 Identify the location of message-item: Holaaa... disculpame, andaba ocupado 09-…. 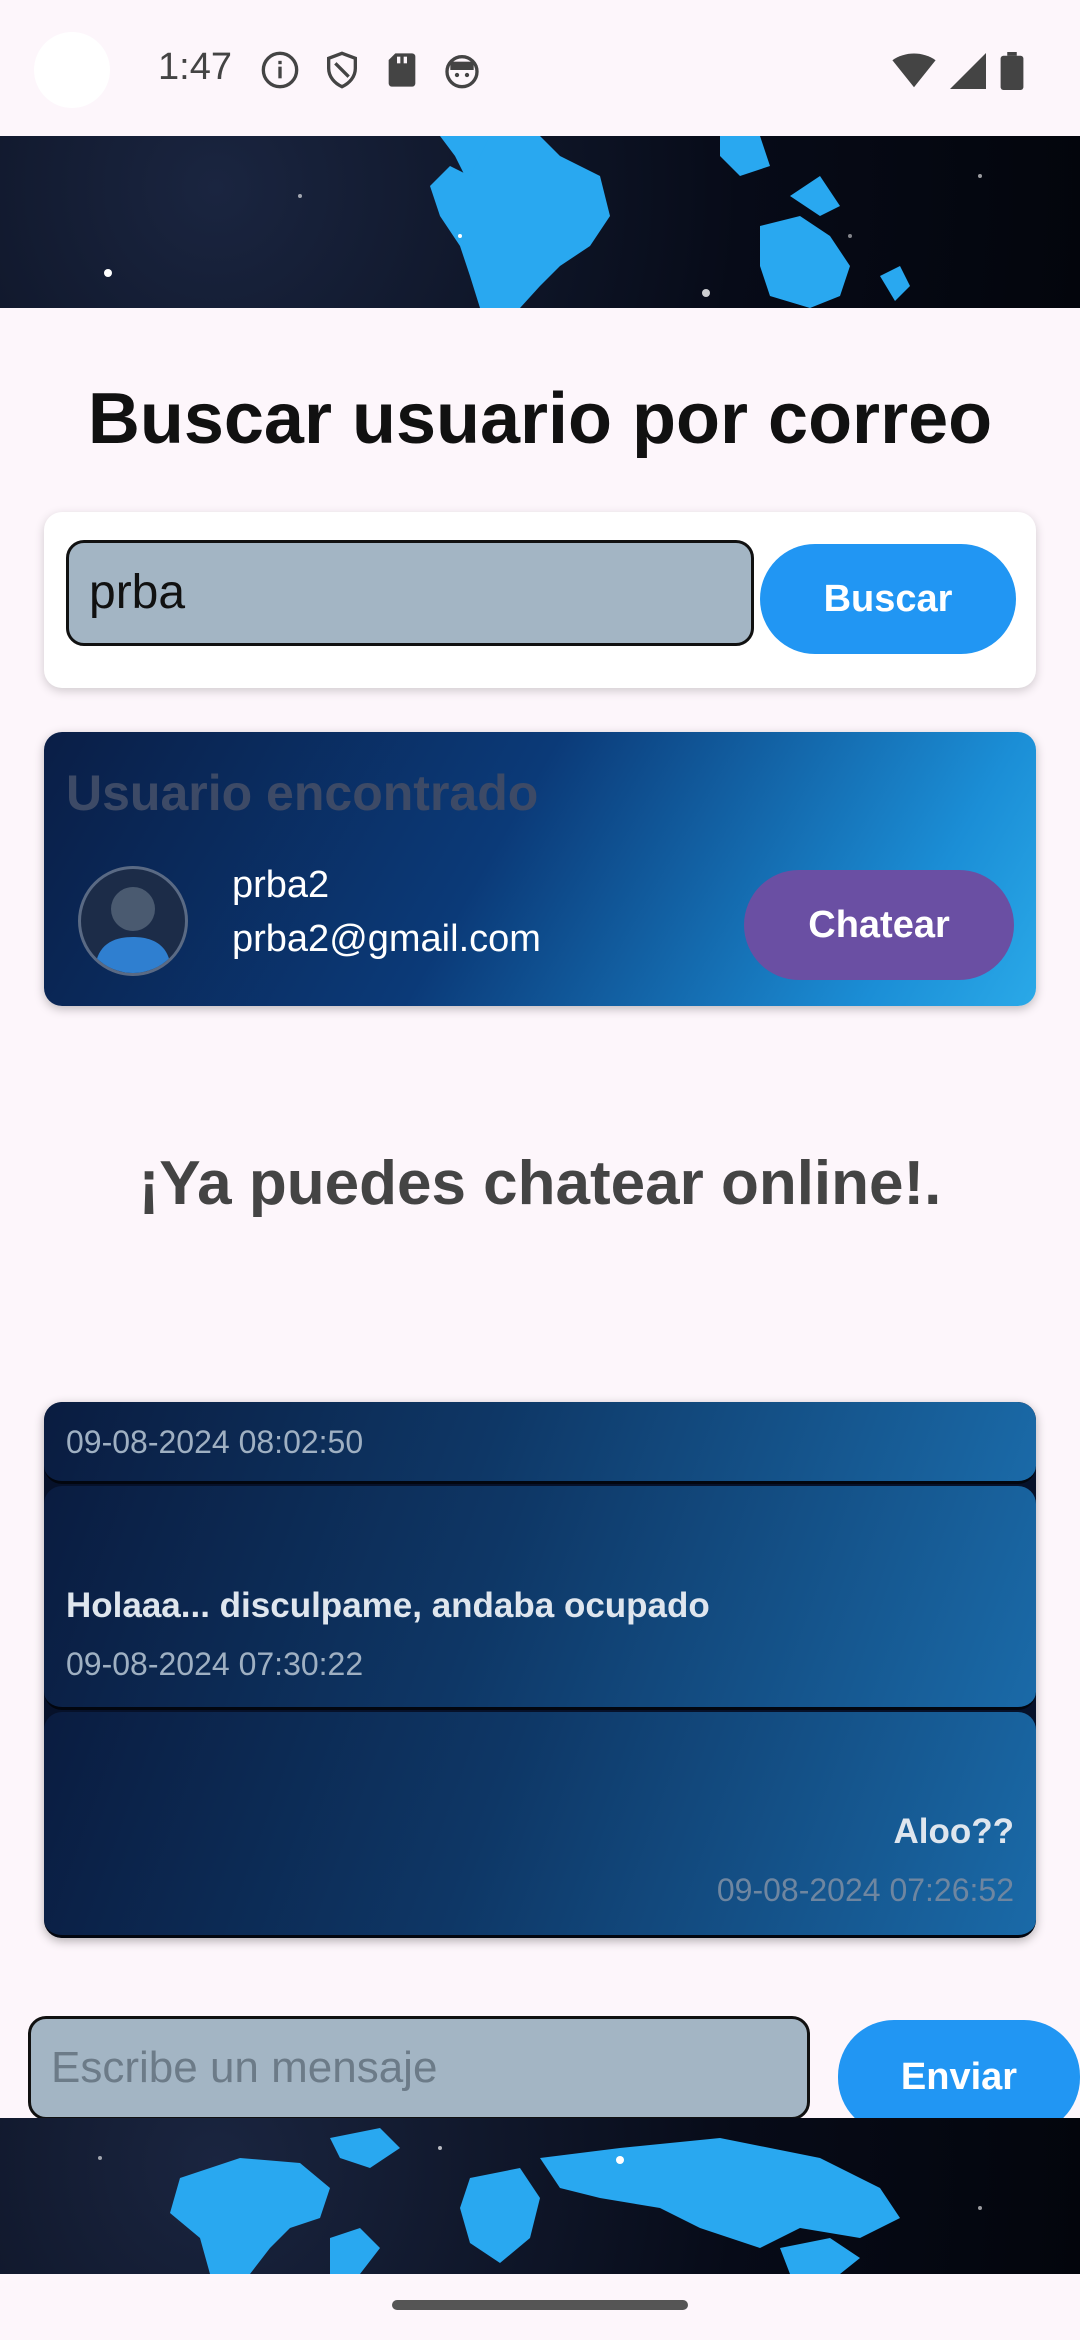
(540, 1598).